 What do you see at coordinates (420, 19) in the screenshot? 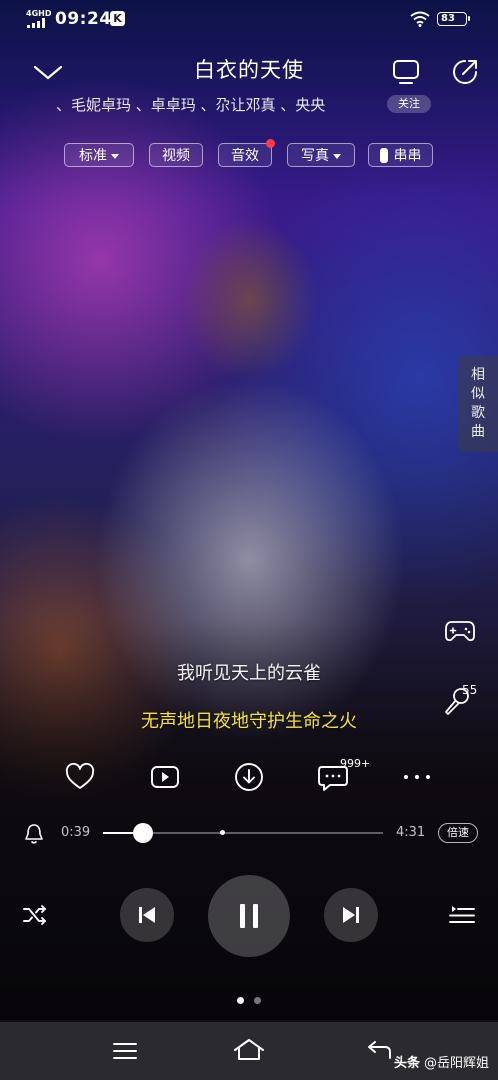
I see `wifi-icon` at bounding box center [420, 19].